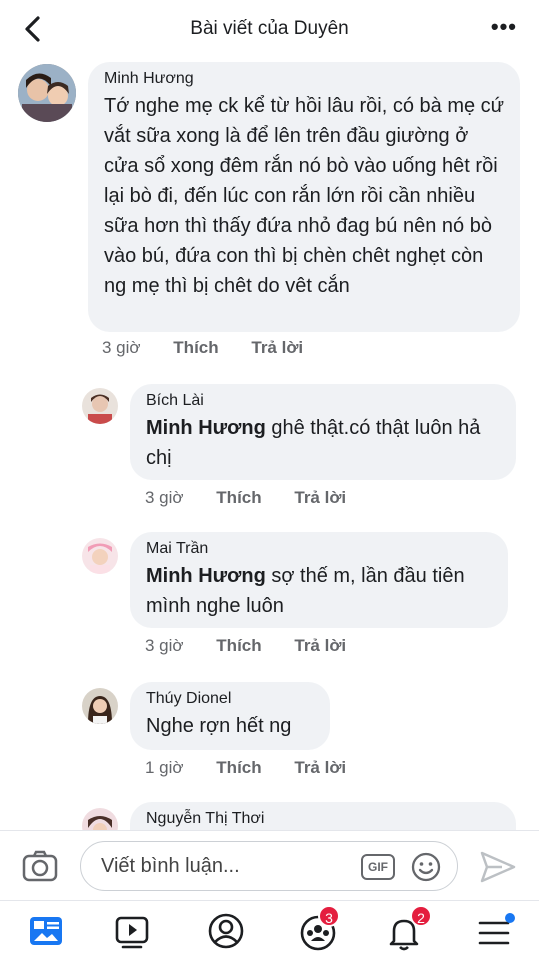 The width and height of the screenshot is (539, 960). What do you see at coordinates (320, 549) in the screenshot?
I see `comment-author: Mai Trần` at bounding box center [320, 549].